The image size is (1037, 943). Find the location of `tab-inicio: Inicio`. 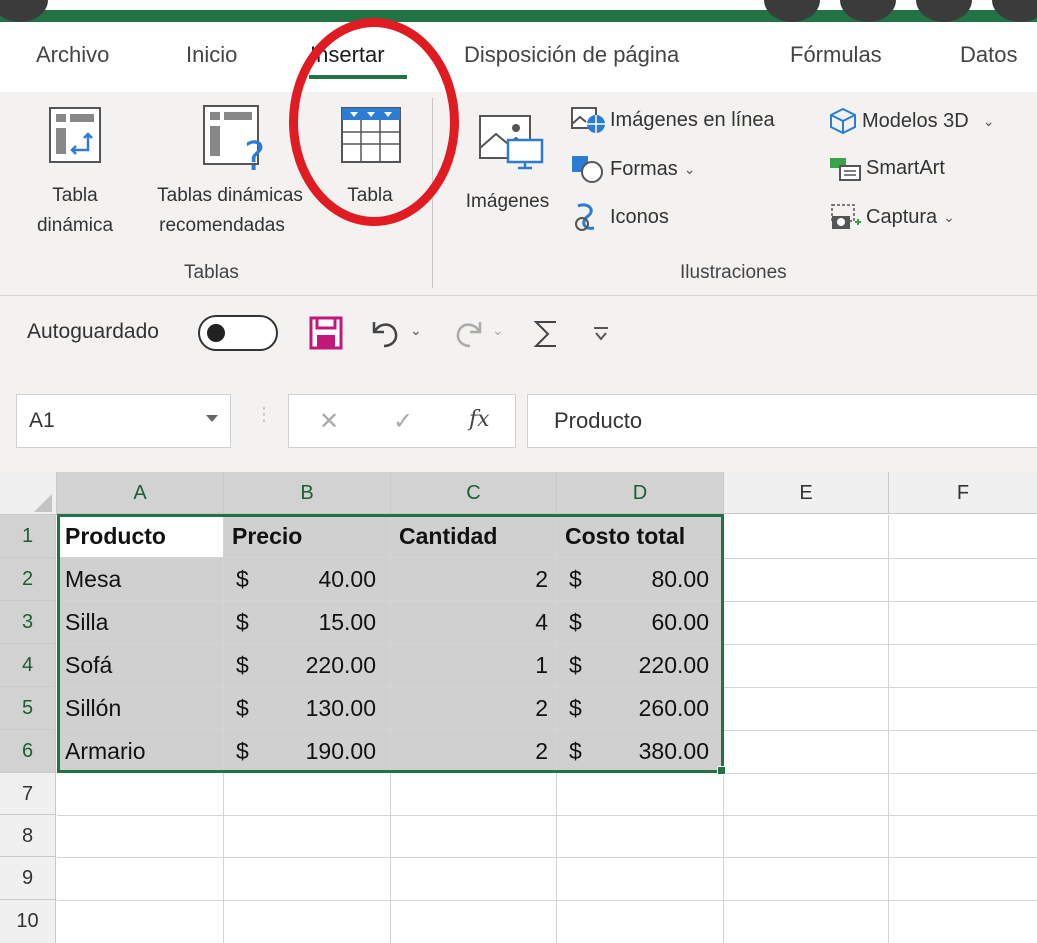

tab-inicio: Inicio is located at coordinates (211, 55).